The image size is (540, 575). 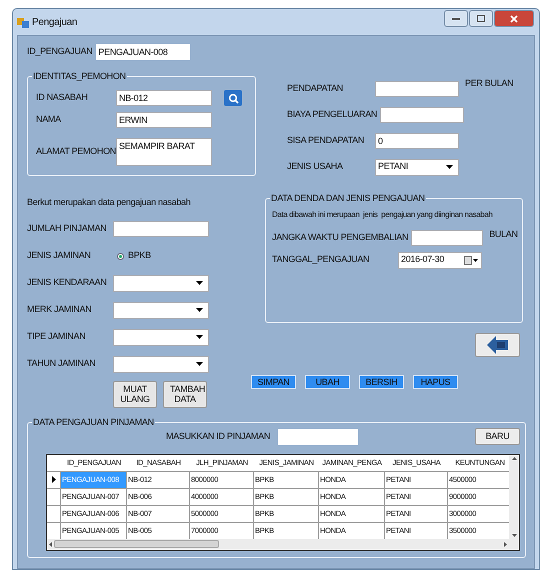 I want to click on action-button: UBAH, so click(x=327, y=382).